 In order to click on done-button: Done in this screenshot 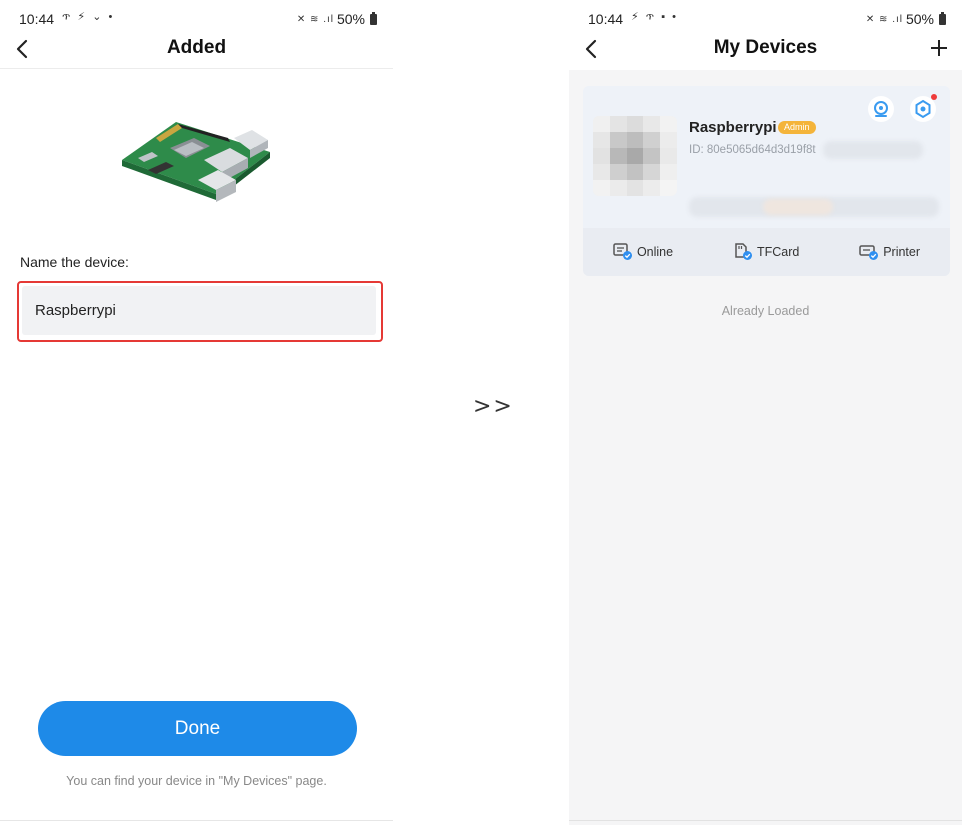, I will do `click(197, 728)`.